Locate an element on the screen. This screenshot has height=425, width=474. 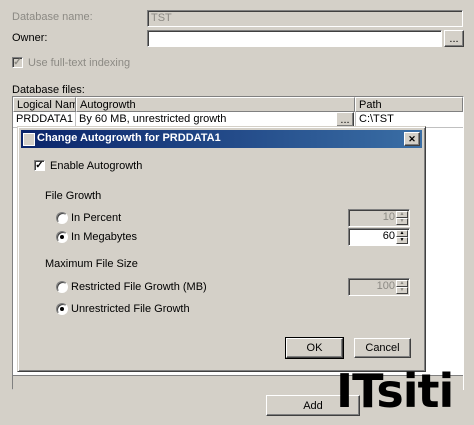
ok-button: OK is located at coordinates (314, 348).